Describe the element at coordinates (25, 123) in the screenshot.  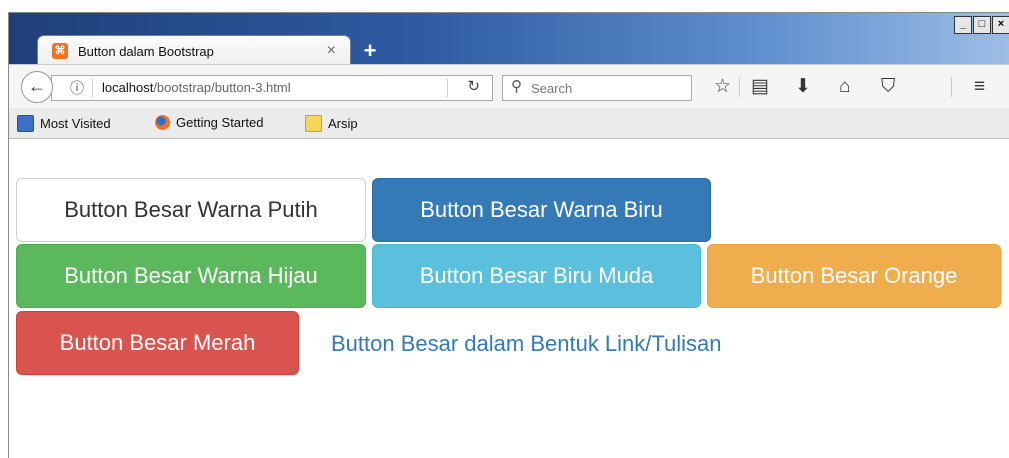
I see `most-visited-icon` at that location.